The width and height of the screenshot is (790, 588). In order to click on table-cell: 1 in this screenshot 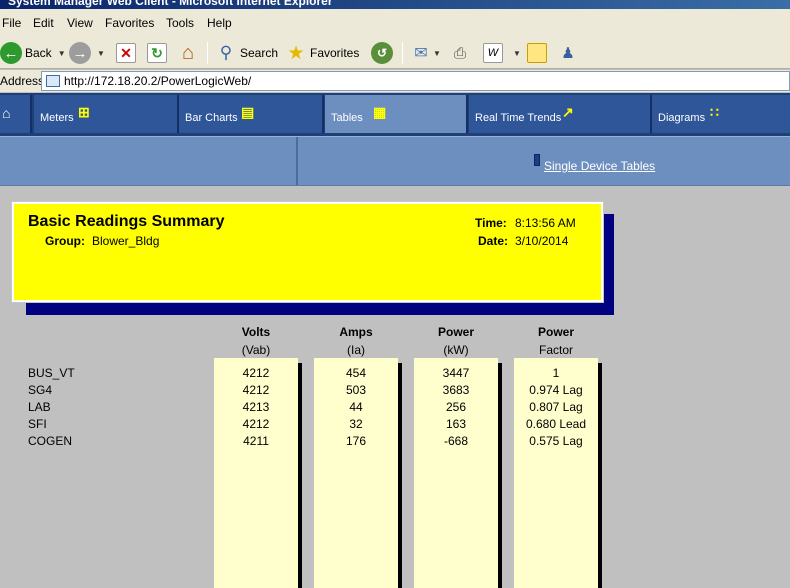, I will do `click(556, 373)`.